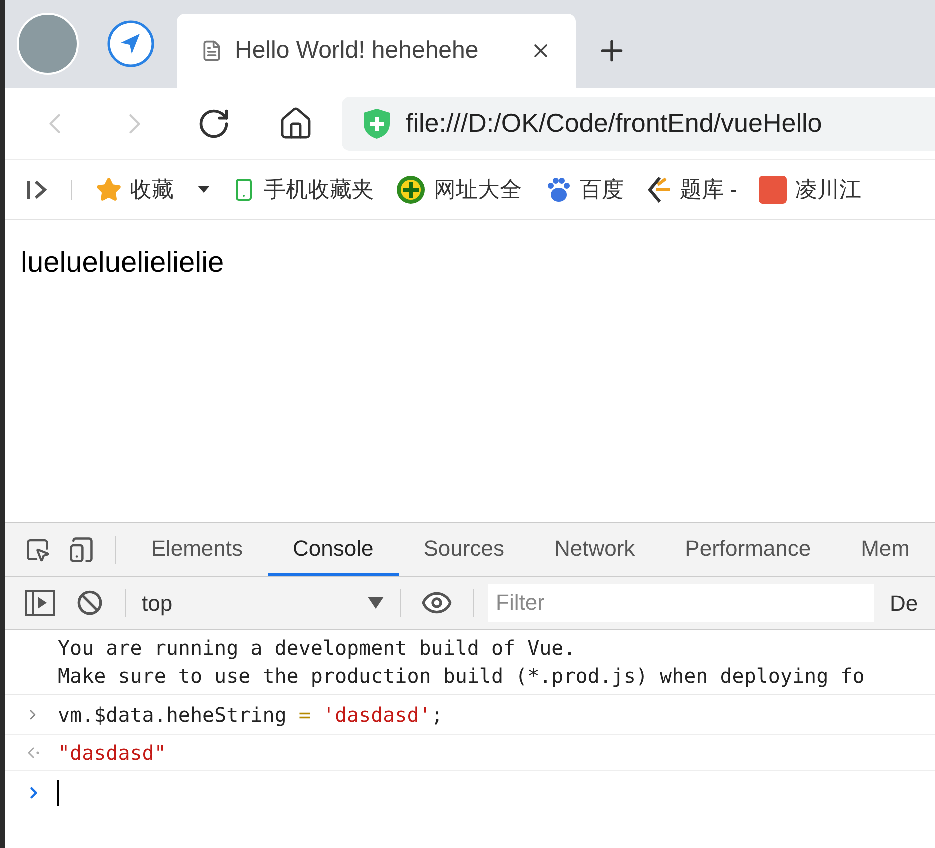 Image resolution: width=935 pixels, height=848 pixels. I want to click on console-log-line: Make sure to use the production build (*.prod.js) when deploying fo, so click(461, 676).